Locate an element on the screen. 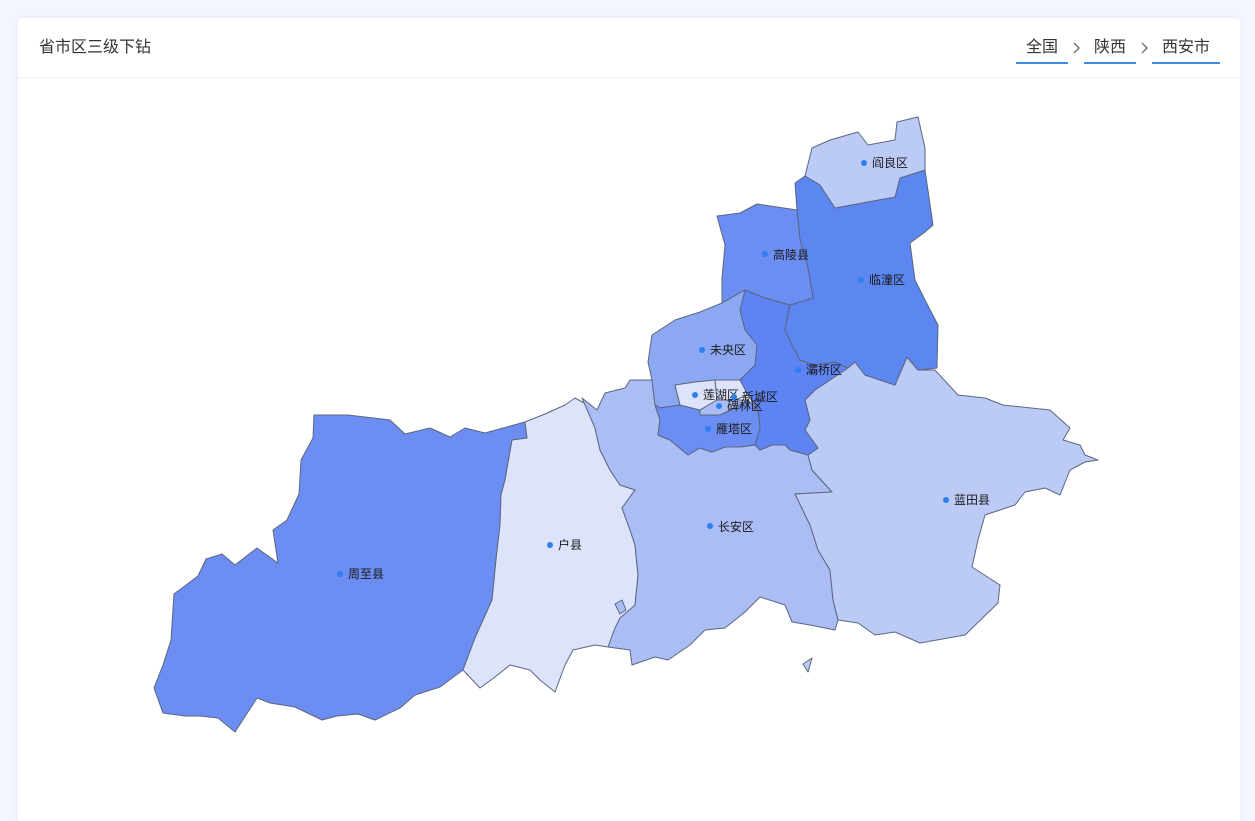 The image size is (1255, 821). region-lantian-exclave is located at coordinates (807, 665).